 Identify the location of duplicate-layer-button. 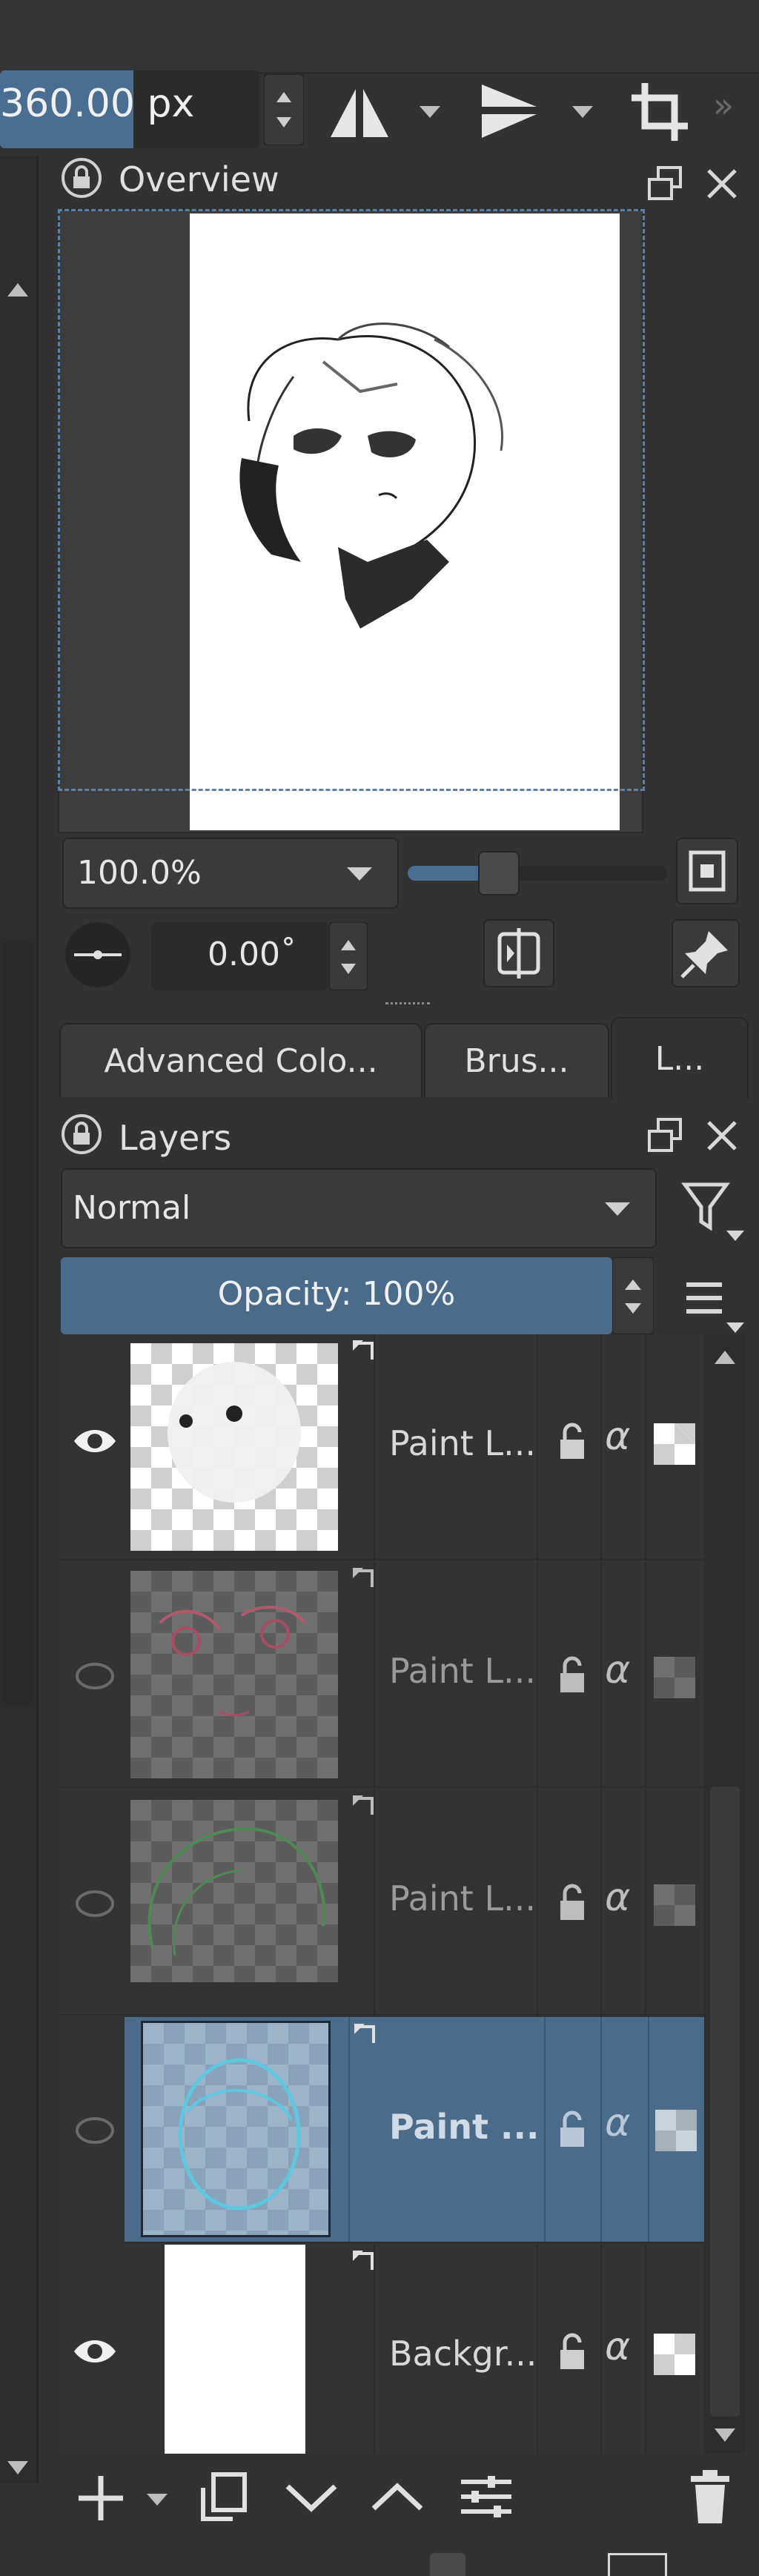
(224, 2497).